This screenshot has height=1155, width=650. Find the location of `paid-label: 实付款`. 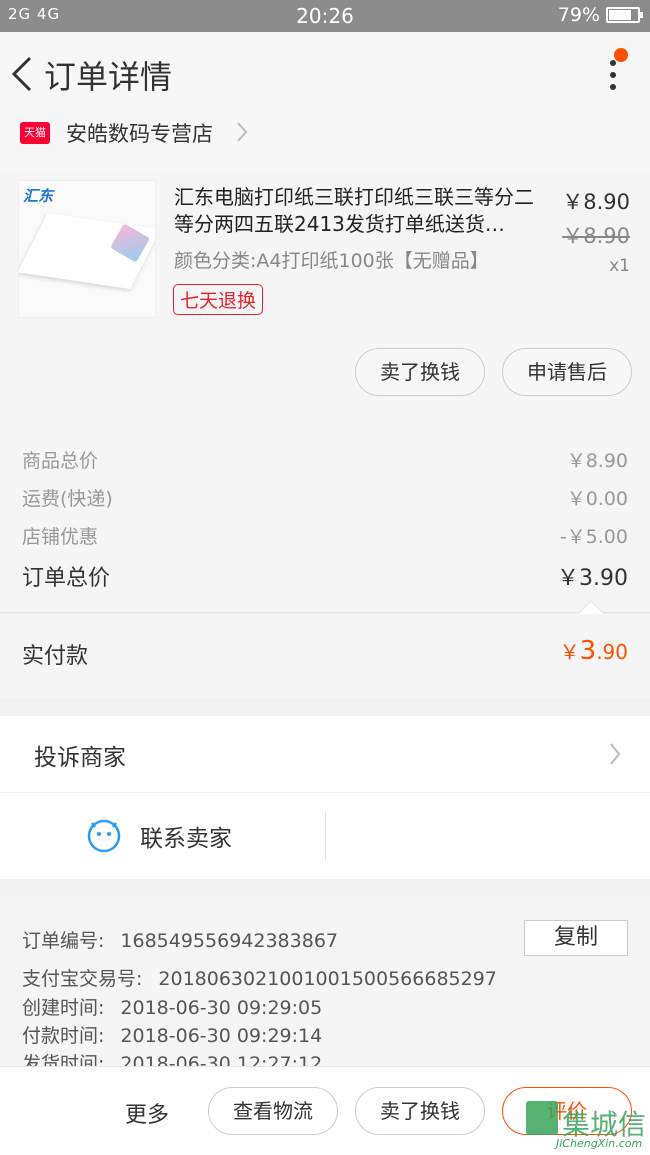

paid-label: 实付款 is located at coordinates (55, 656).